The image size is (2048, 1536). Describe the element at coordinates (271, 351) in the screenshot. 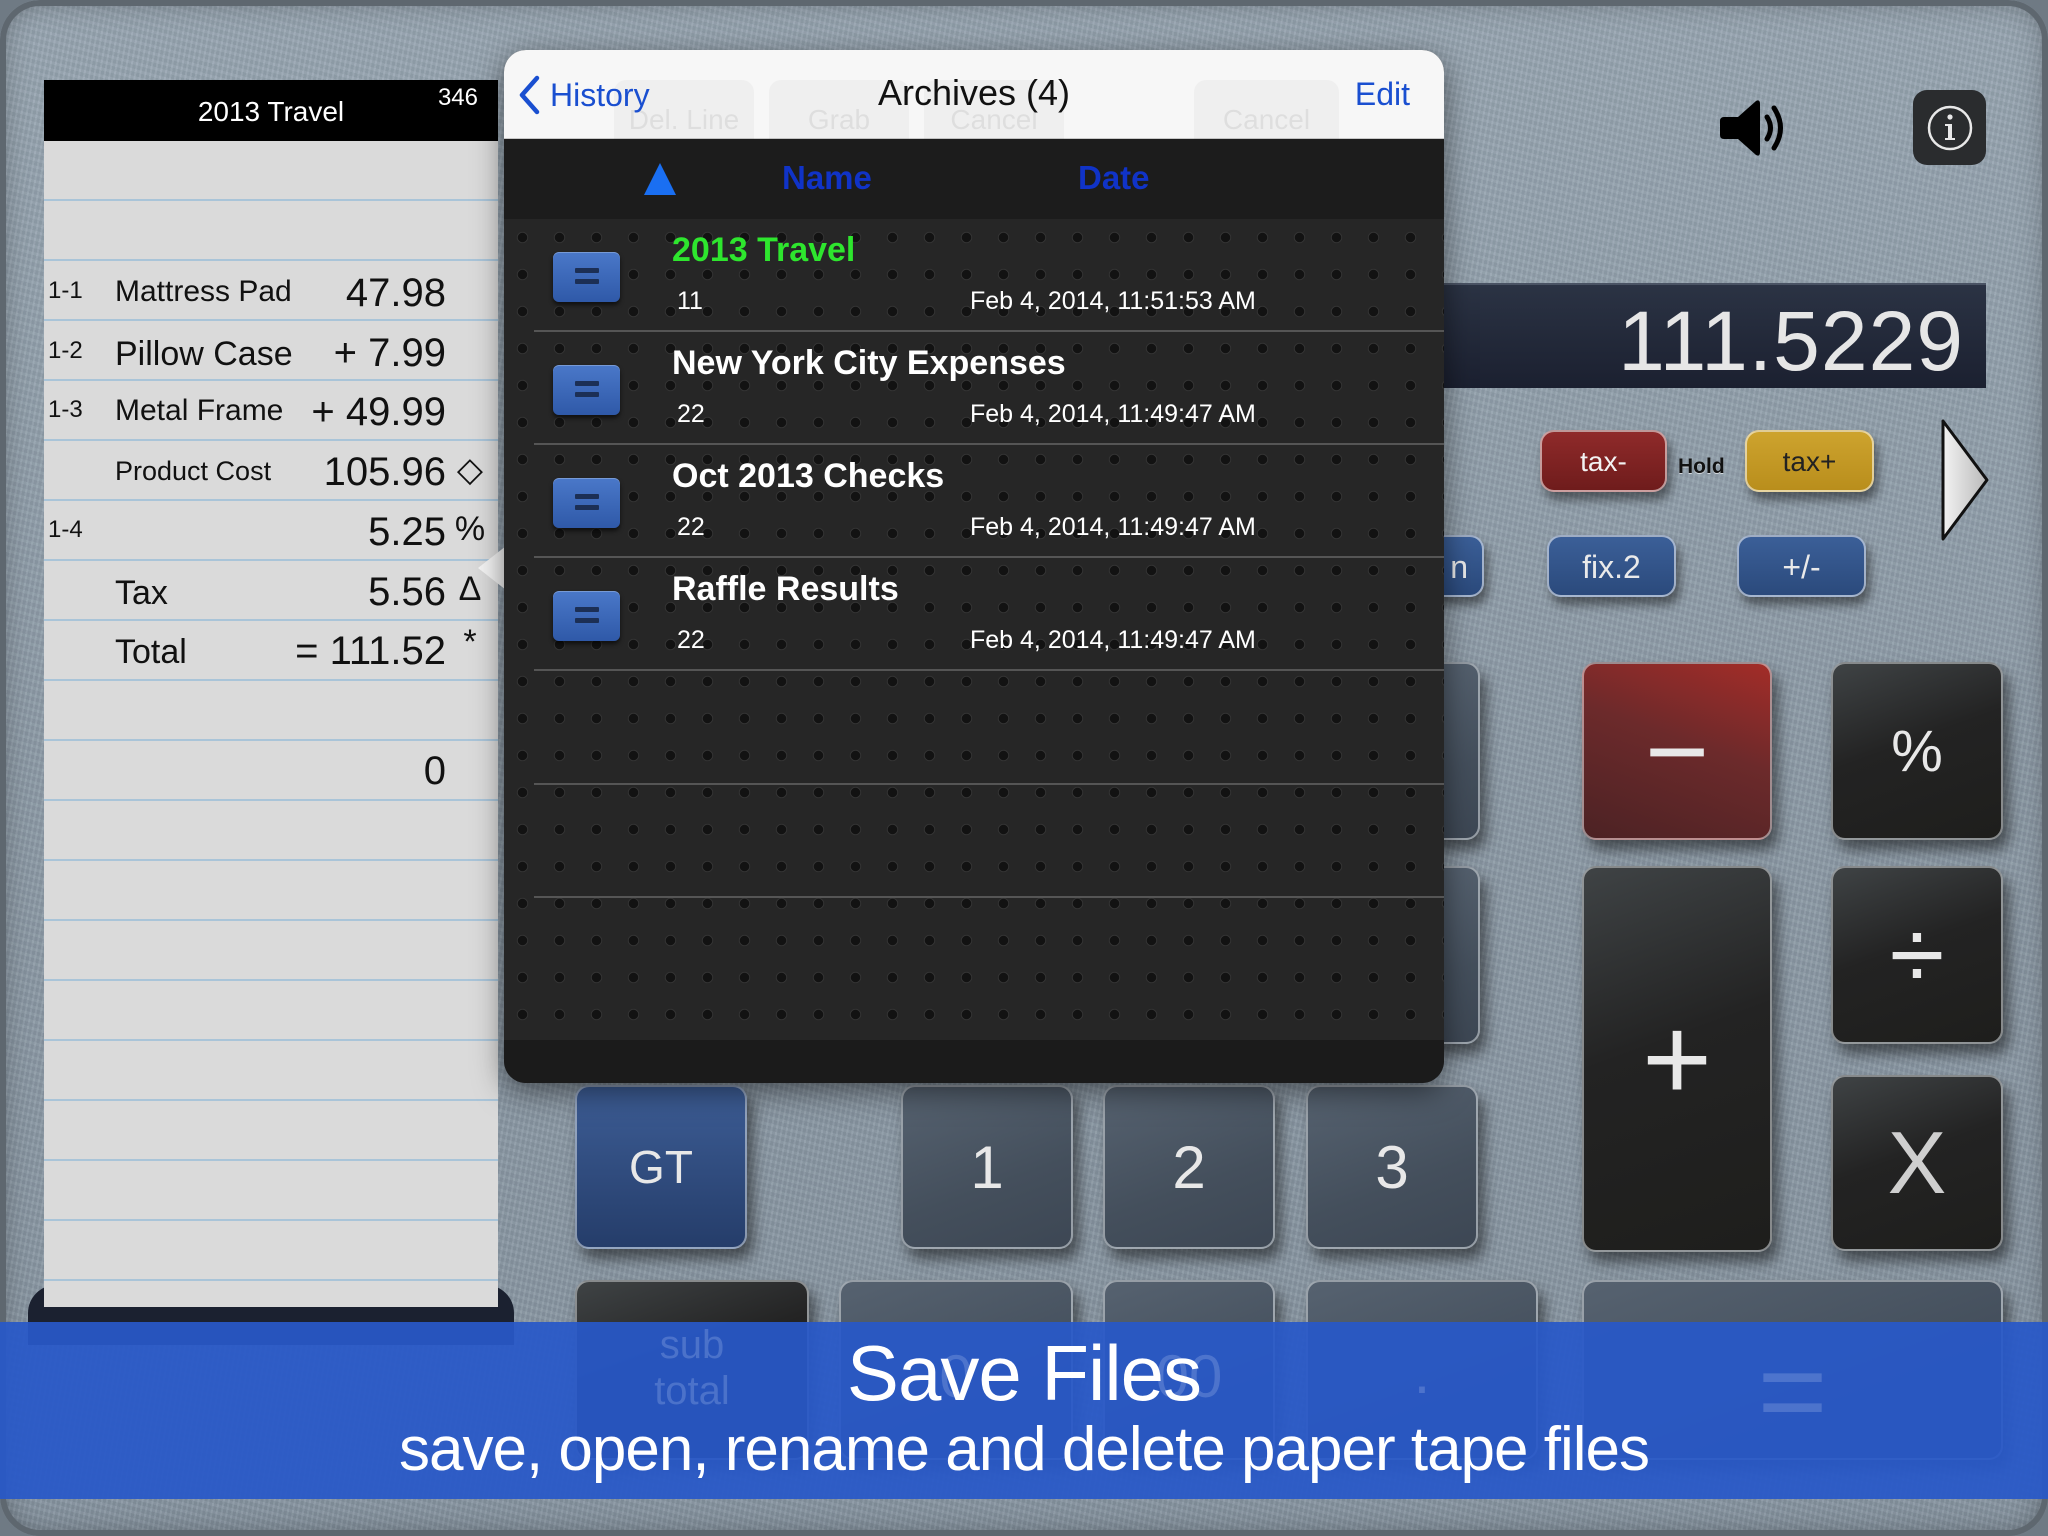

I see `tape-line: 1-2 Pillow Case + 7.99` at that location.